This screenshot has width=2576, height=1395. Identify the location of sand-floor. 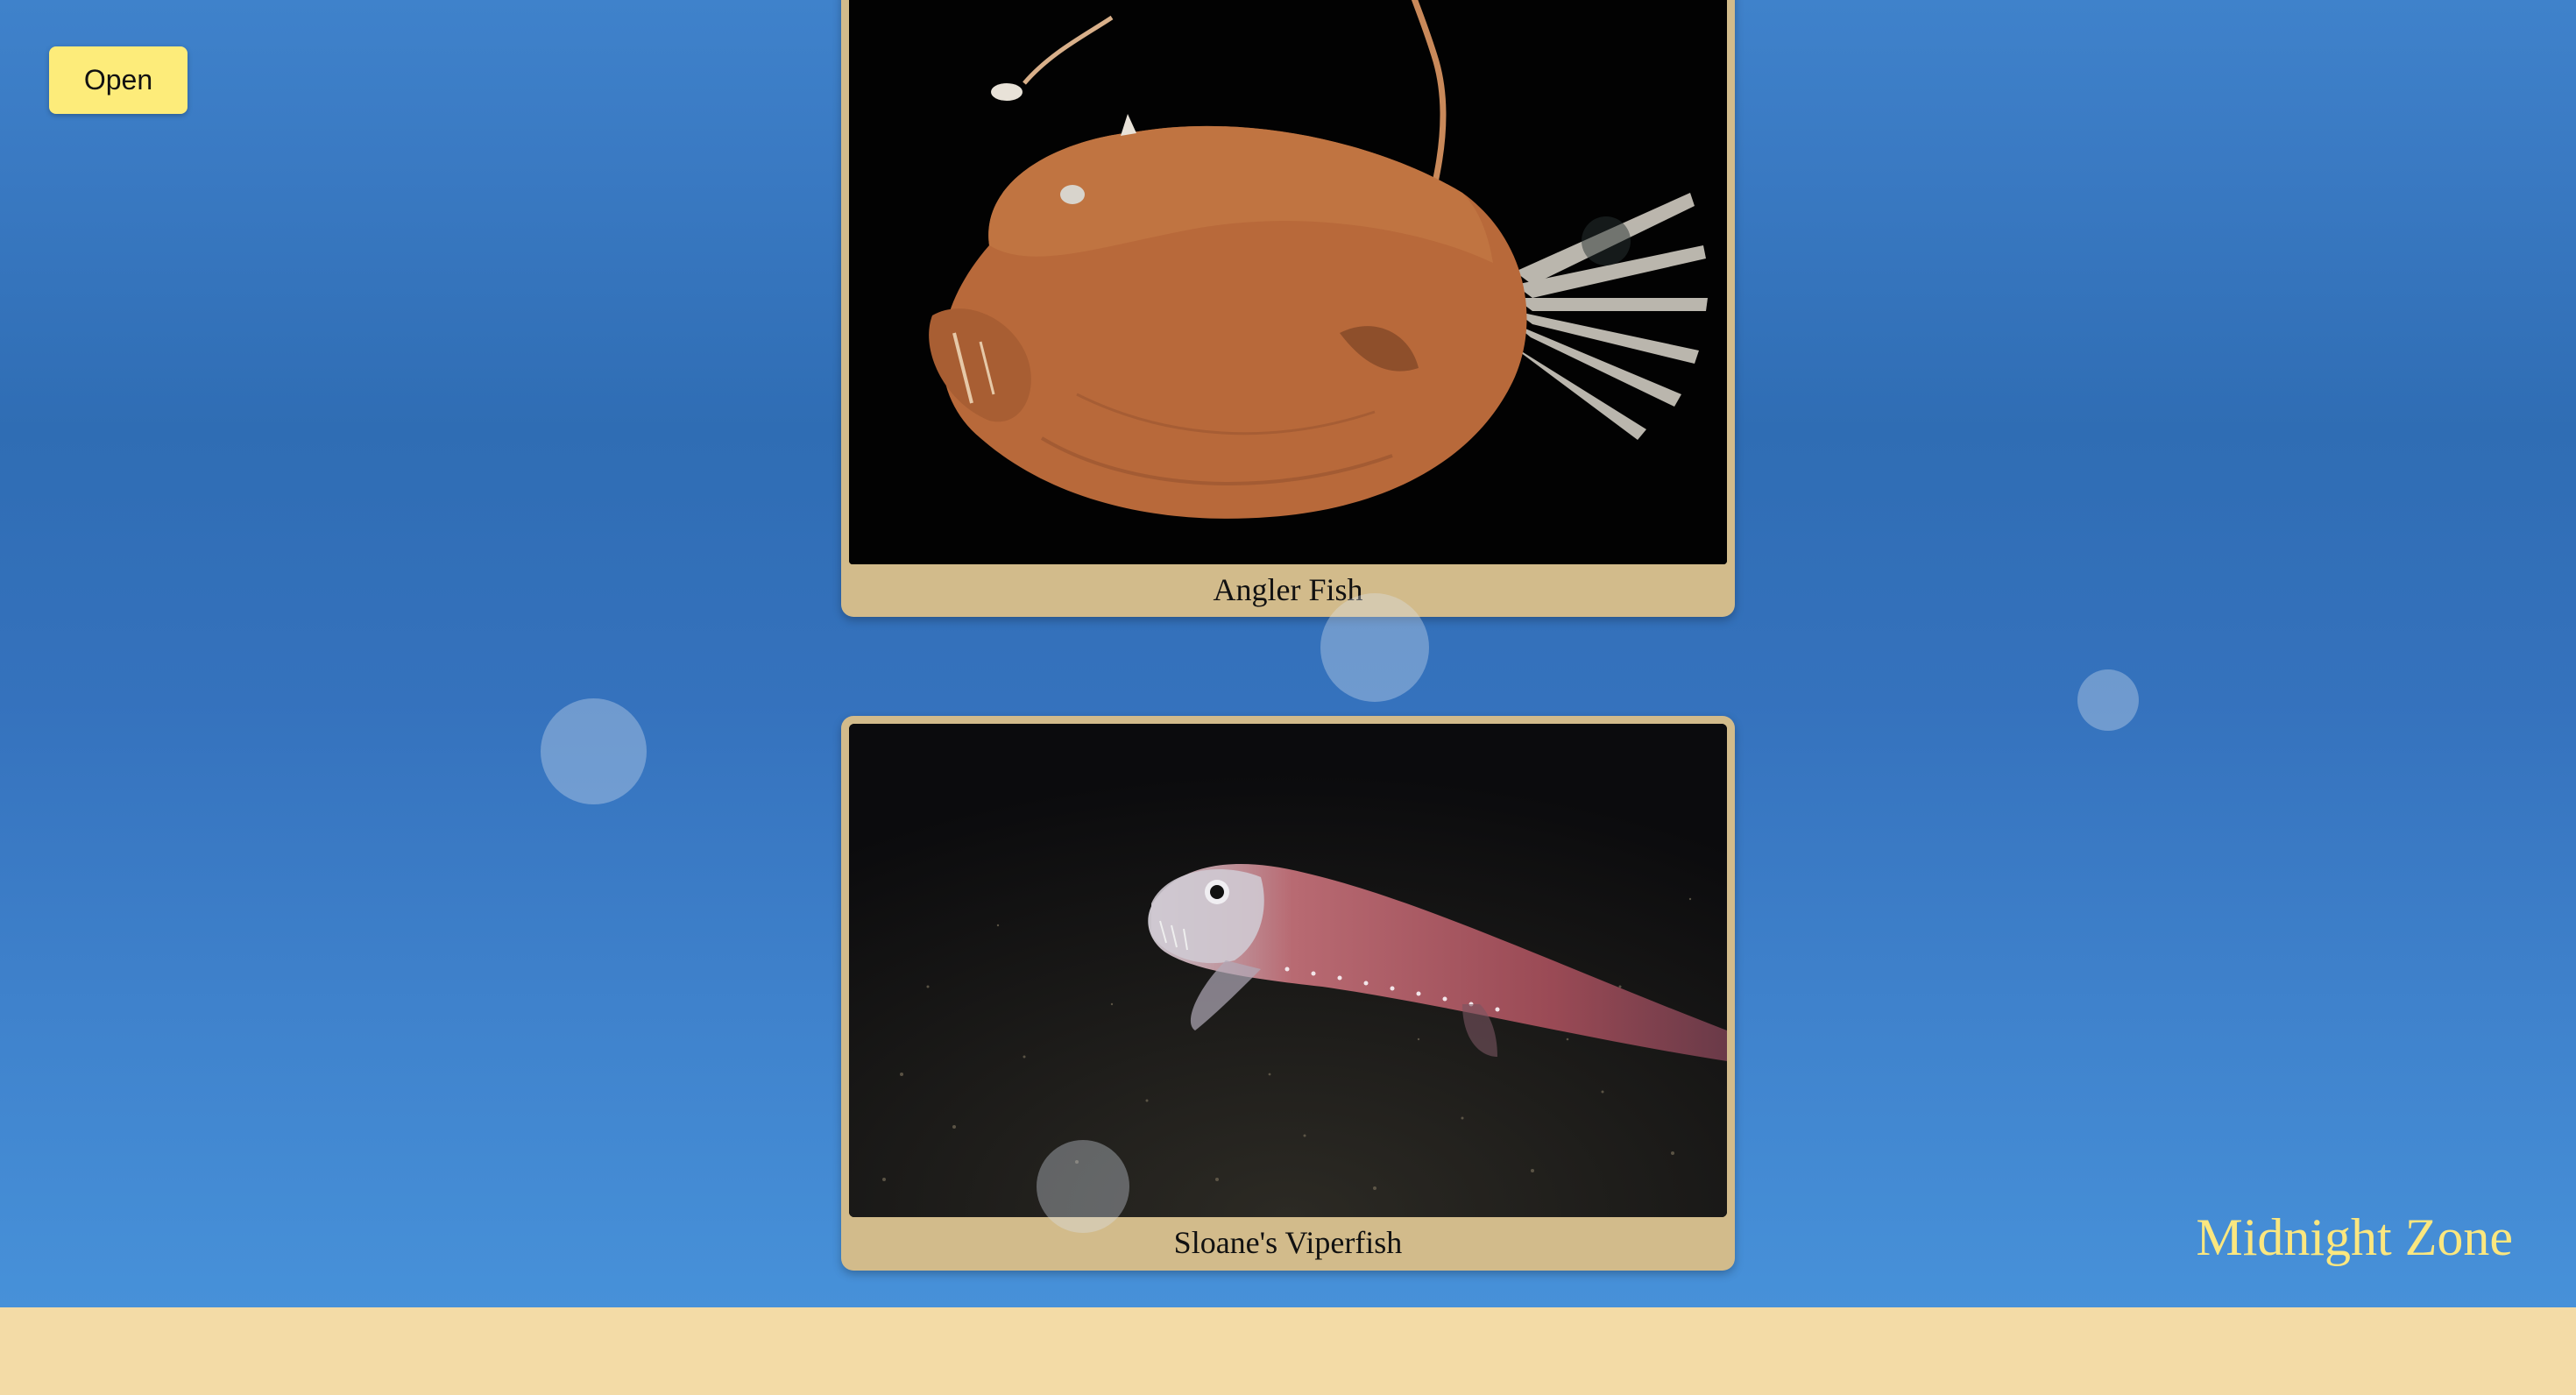
(1288, 1351).